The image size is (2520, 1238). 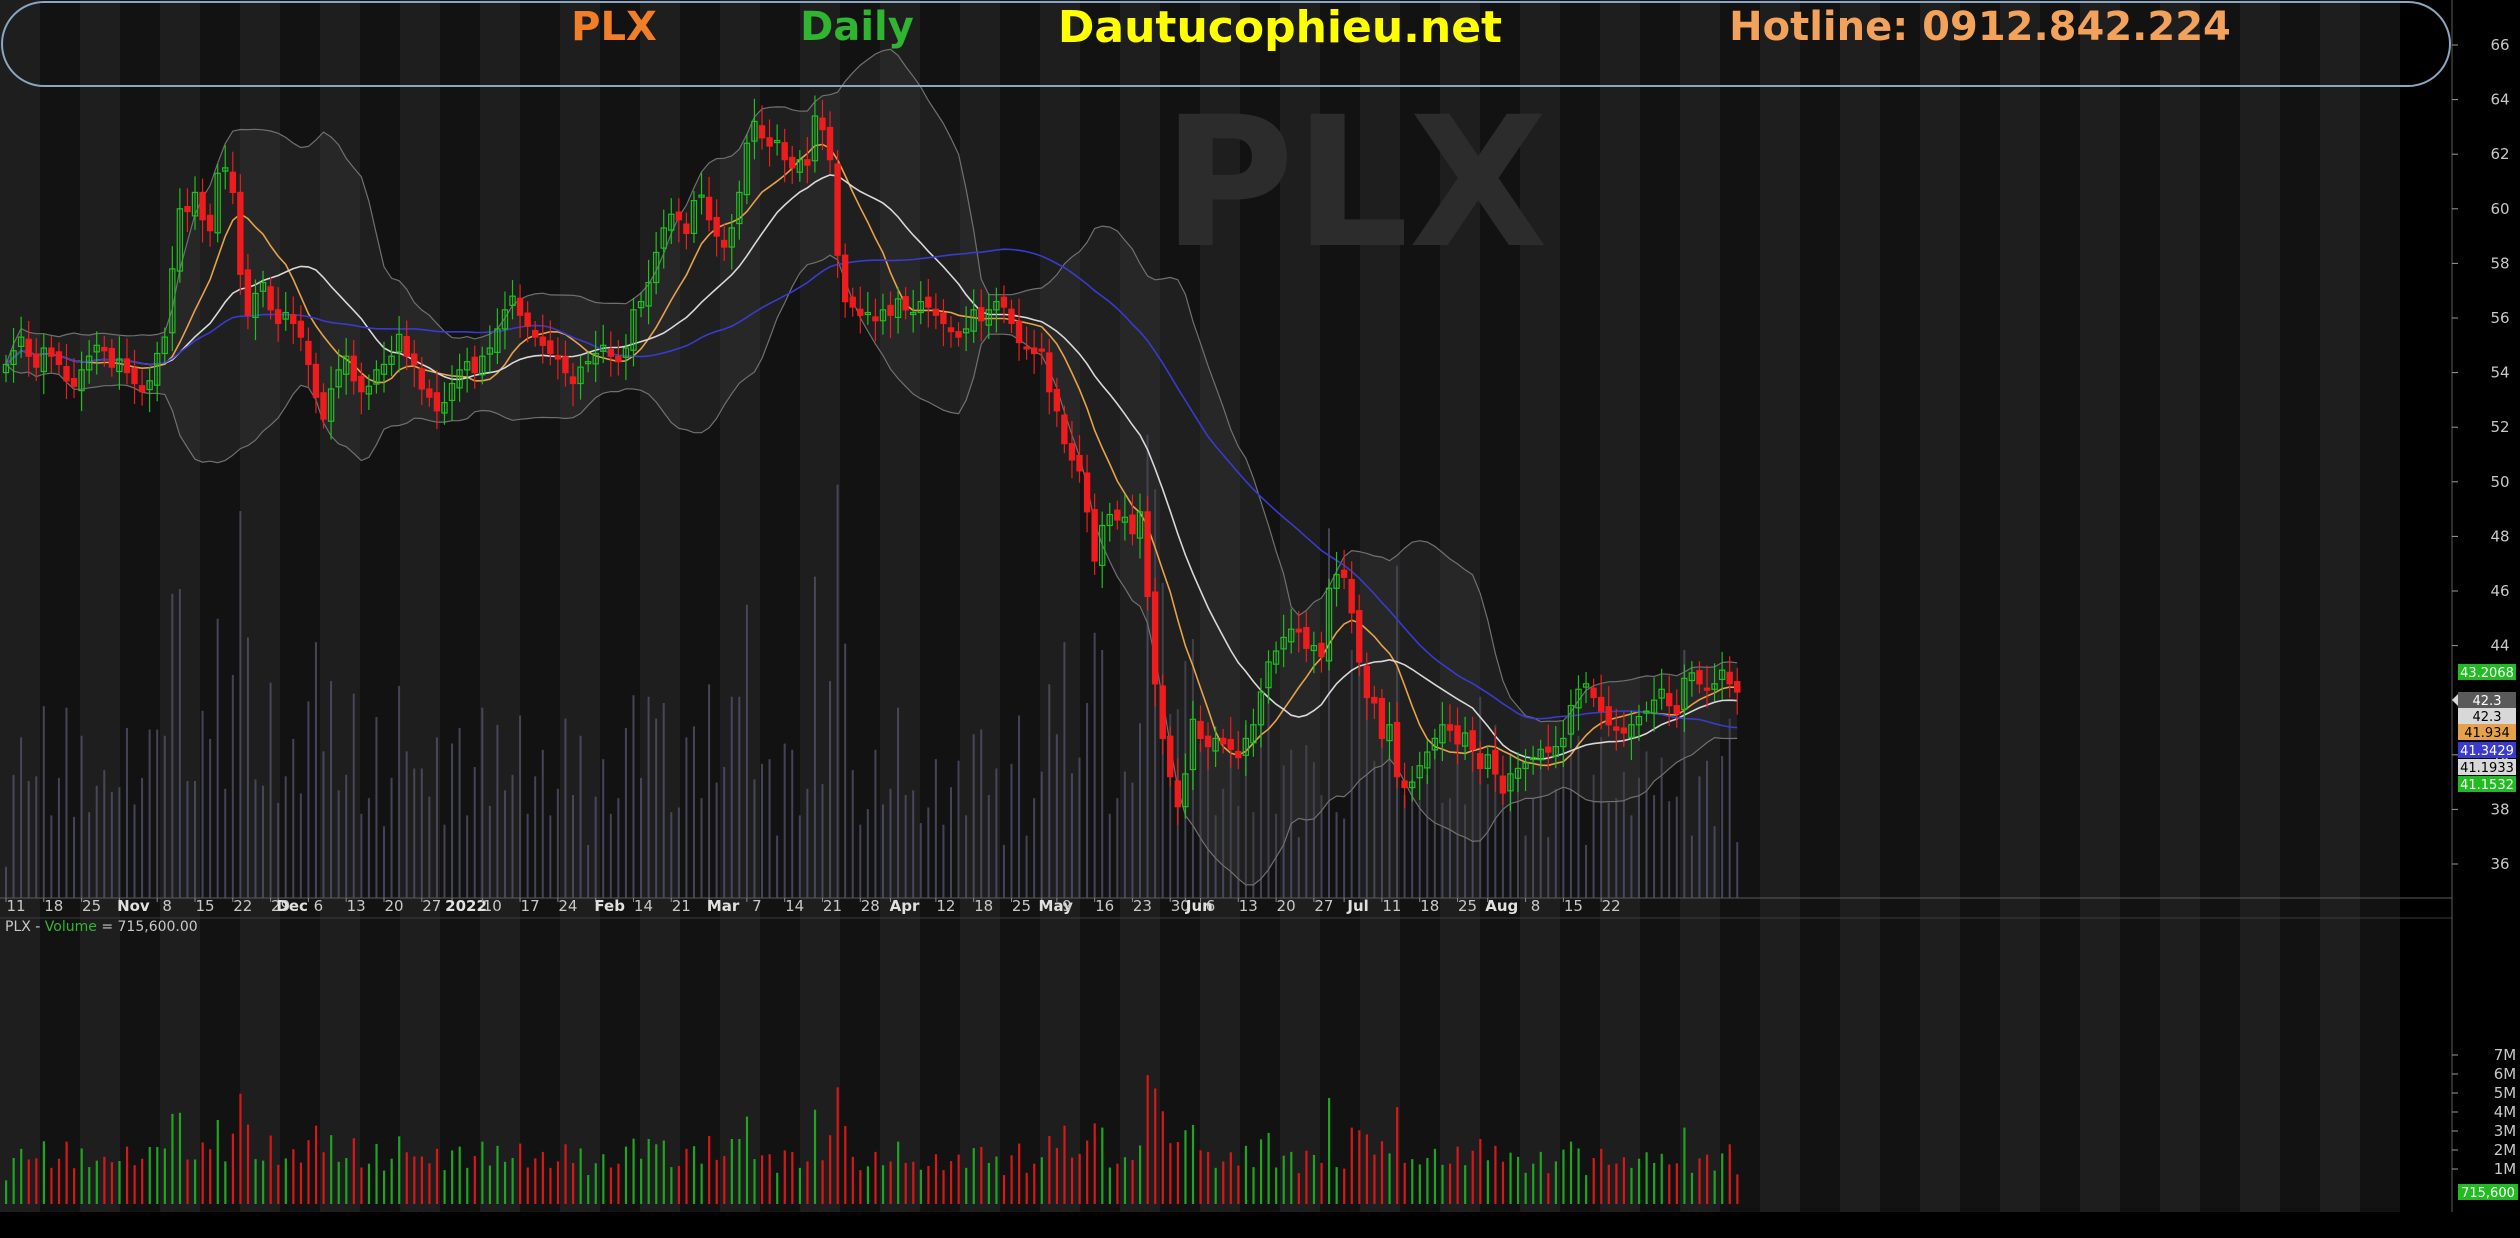 What do you see at coordinates (905, 906) in the screenshot?
I see `date-tick-label: Apr` at bounding box center [905, 906].